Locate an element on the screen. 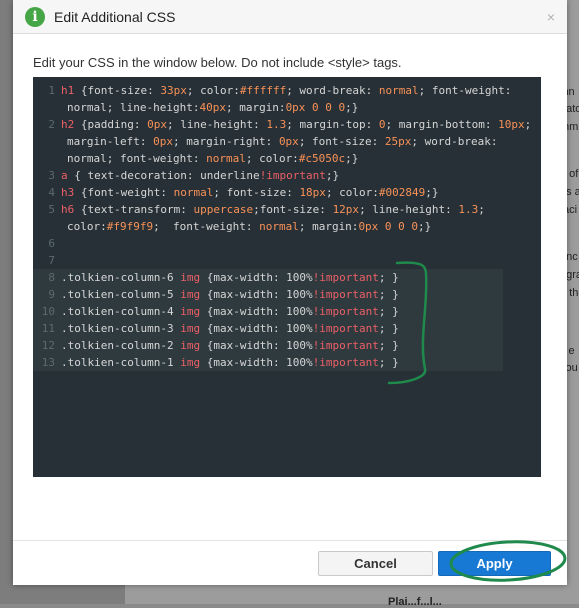 The height and width of the screenshot is (608, 579). line-number: 3 is located at coordinates (51, 175).